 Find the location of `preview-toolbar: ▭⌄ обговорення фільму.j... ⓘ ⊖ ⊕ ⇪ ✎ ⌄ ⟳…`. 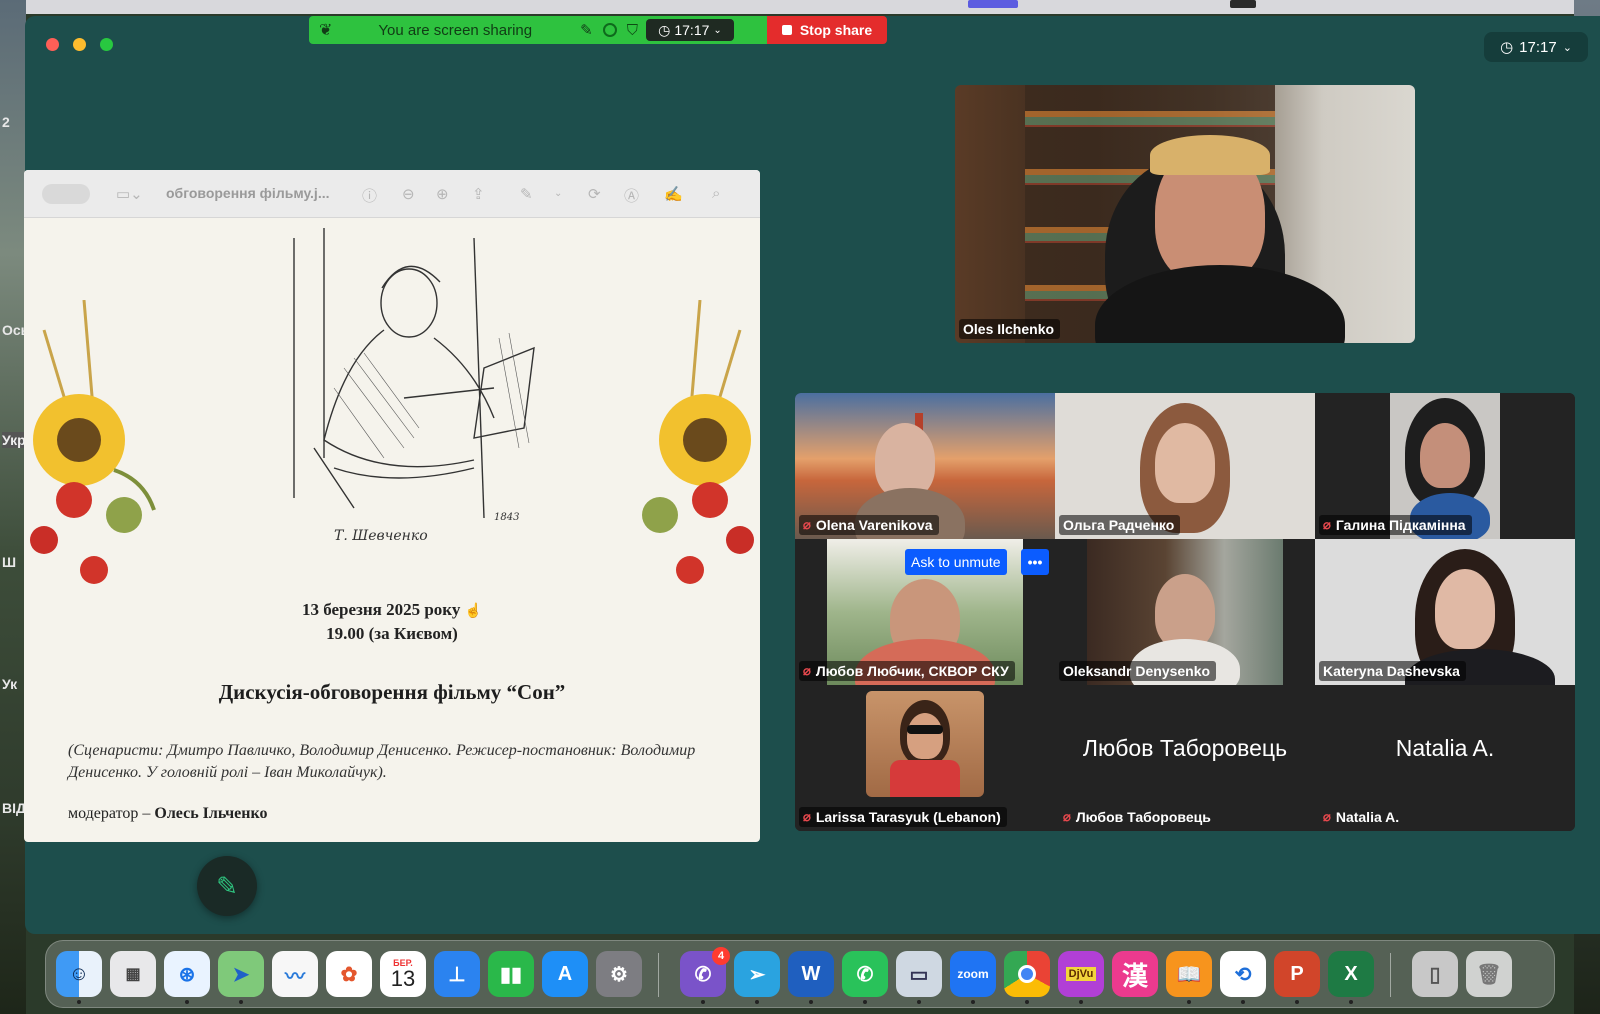

preview-toolbar: ▭⌄ обговорення фільму.j... ⓘ ⊖ ⊕ ⇪ ✎ ⌄ ⟳… is located at coordinates (392, 194).